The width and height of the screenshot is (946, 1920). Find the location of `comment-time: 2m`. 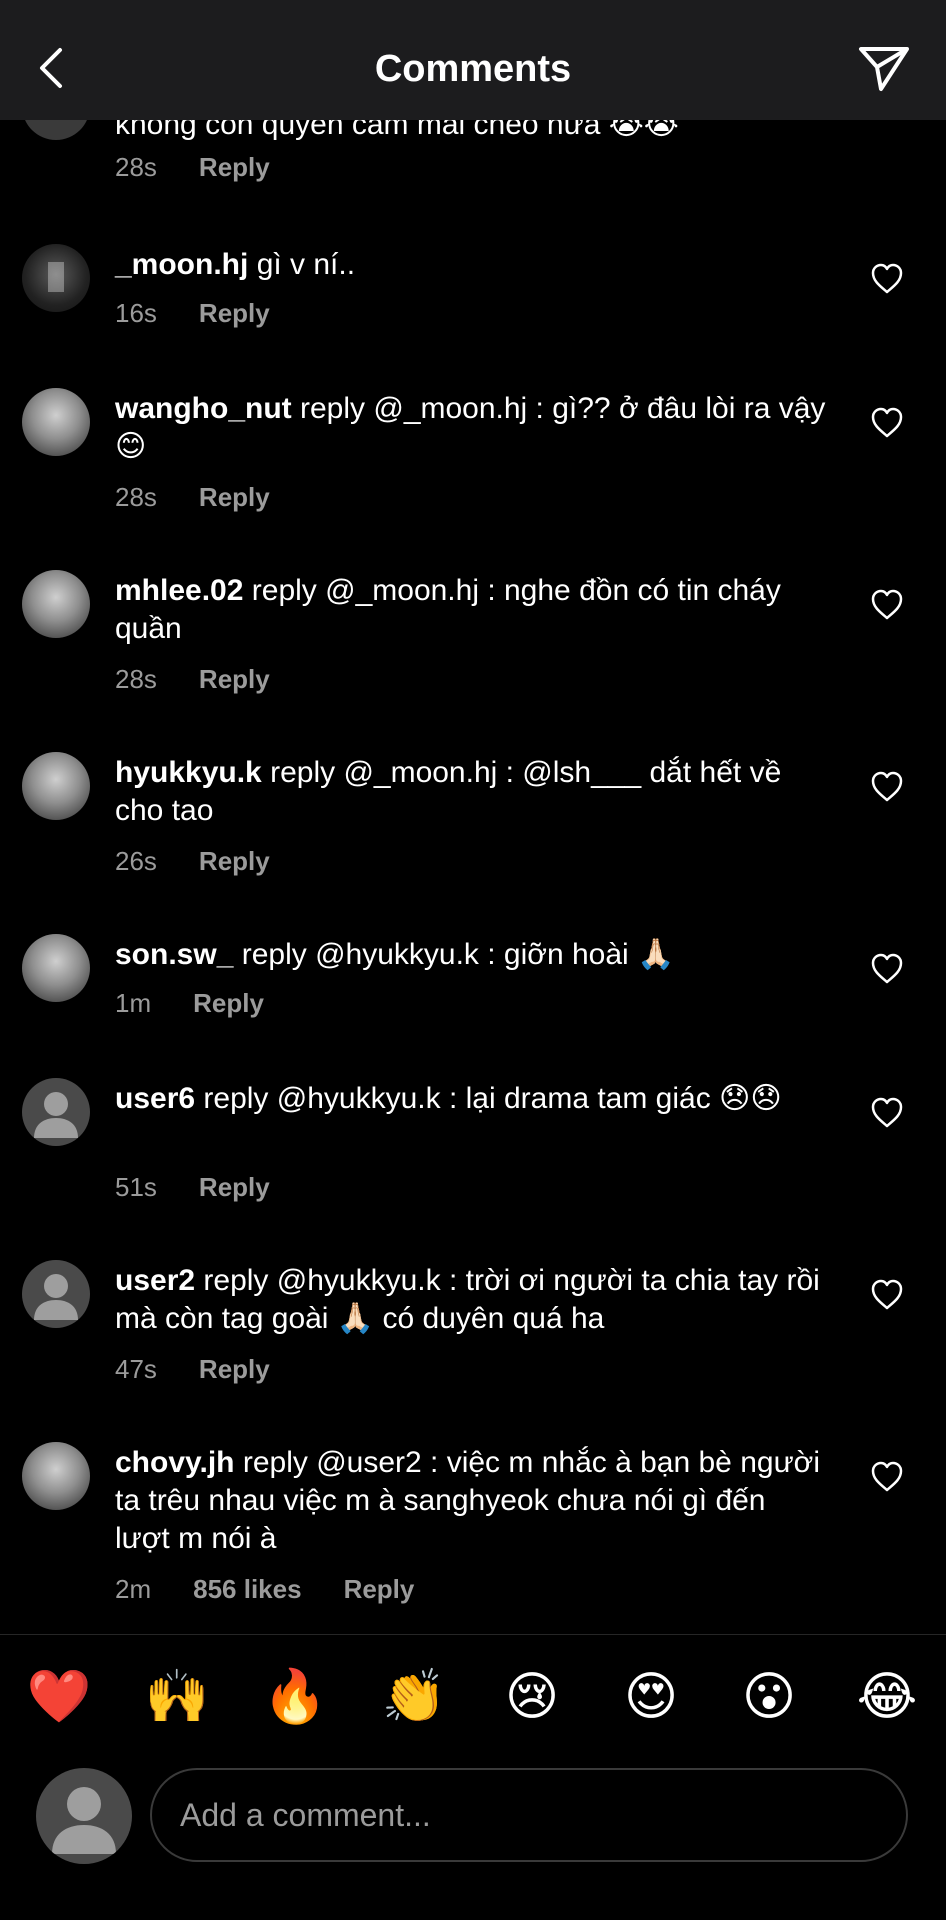

comment-time: 2m is located at coordinates (133, 1589).